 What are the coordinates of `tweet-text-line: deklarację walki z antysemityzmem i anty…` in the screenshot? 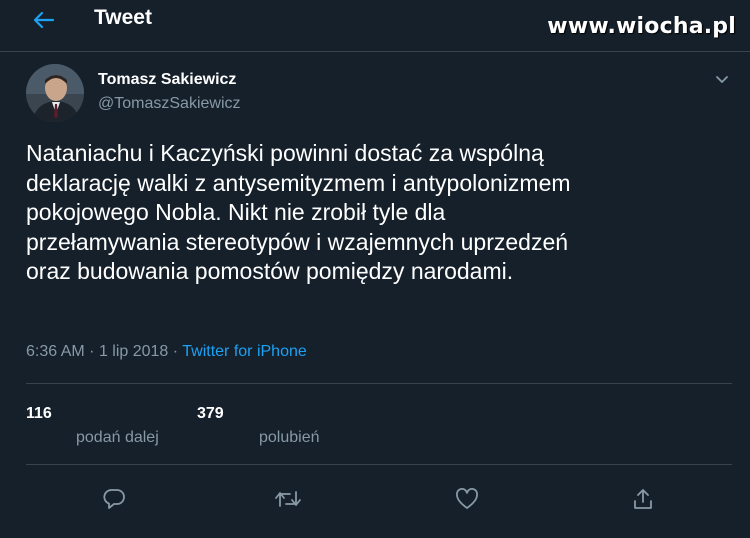 It's located at (298, 182).